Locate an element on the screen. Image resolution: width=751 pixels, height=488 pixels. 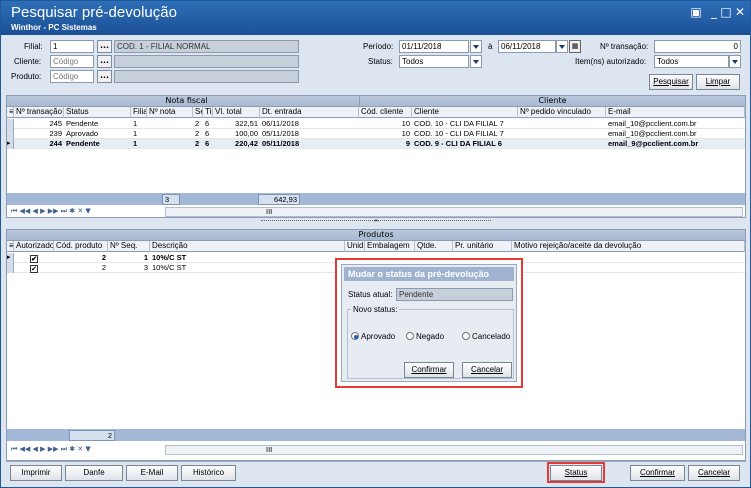
cell-status: Pendente is located at coordinates (83, 143).